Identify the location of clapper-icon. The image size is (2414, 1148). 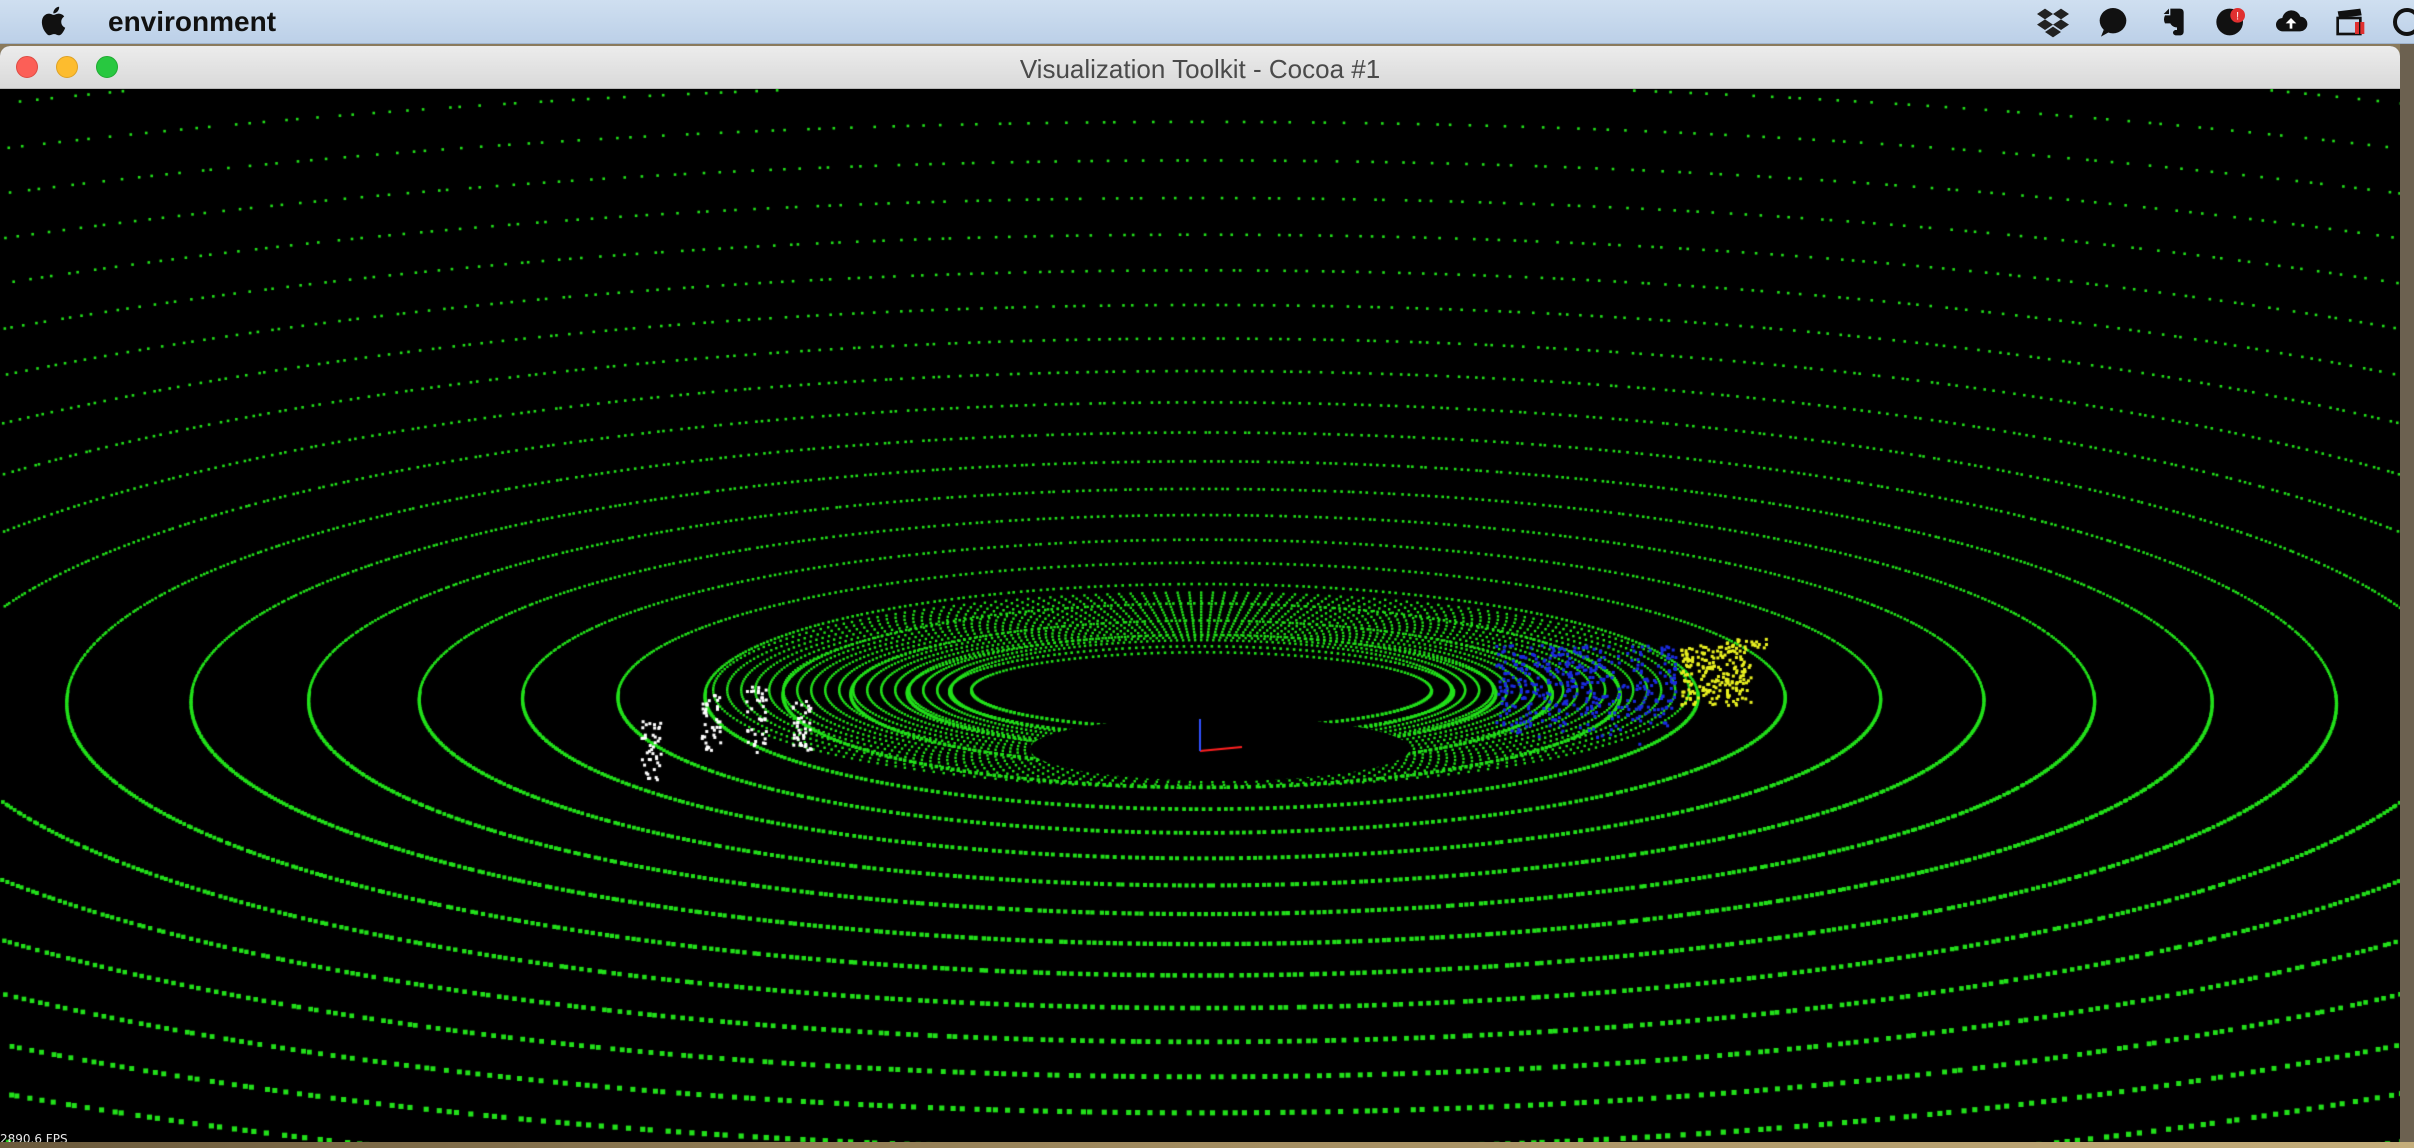
(2351, 22).